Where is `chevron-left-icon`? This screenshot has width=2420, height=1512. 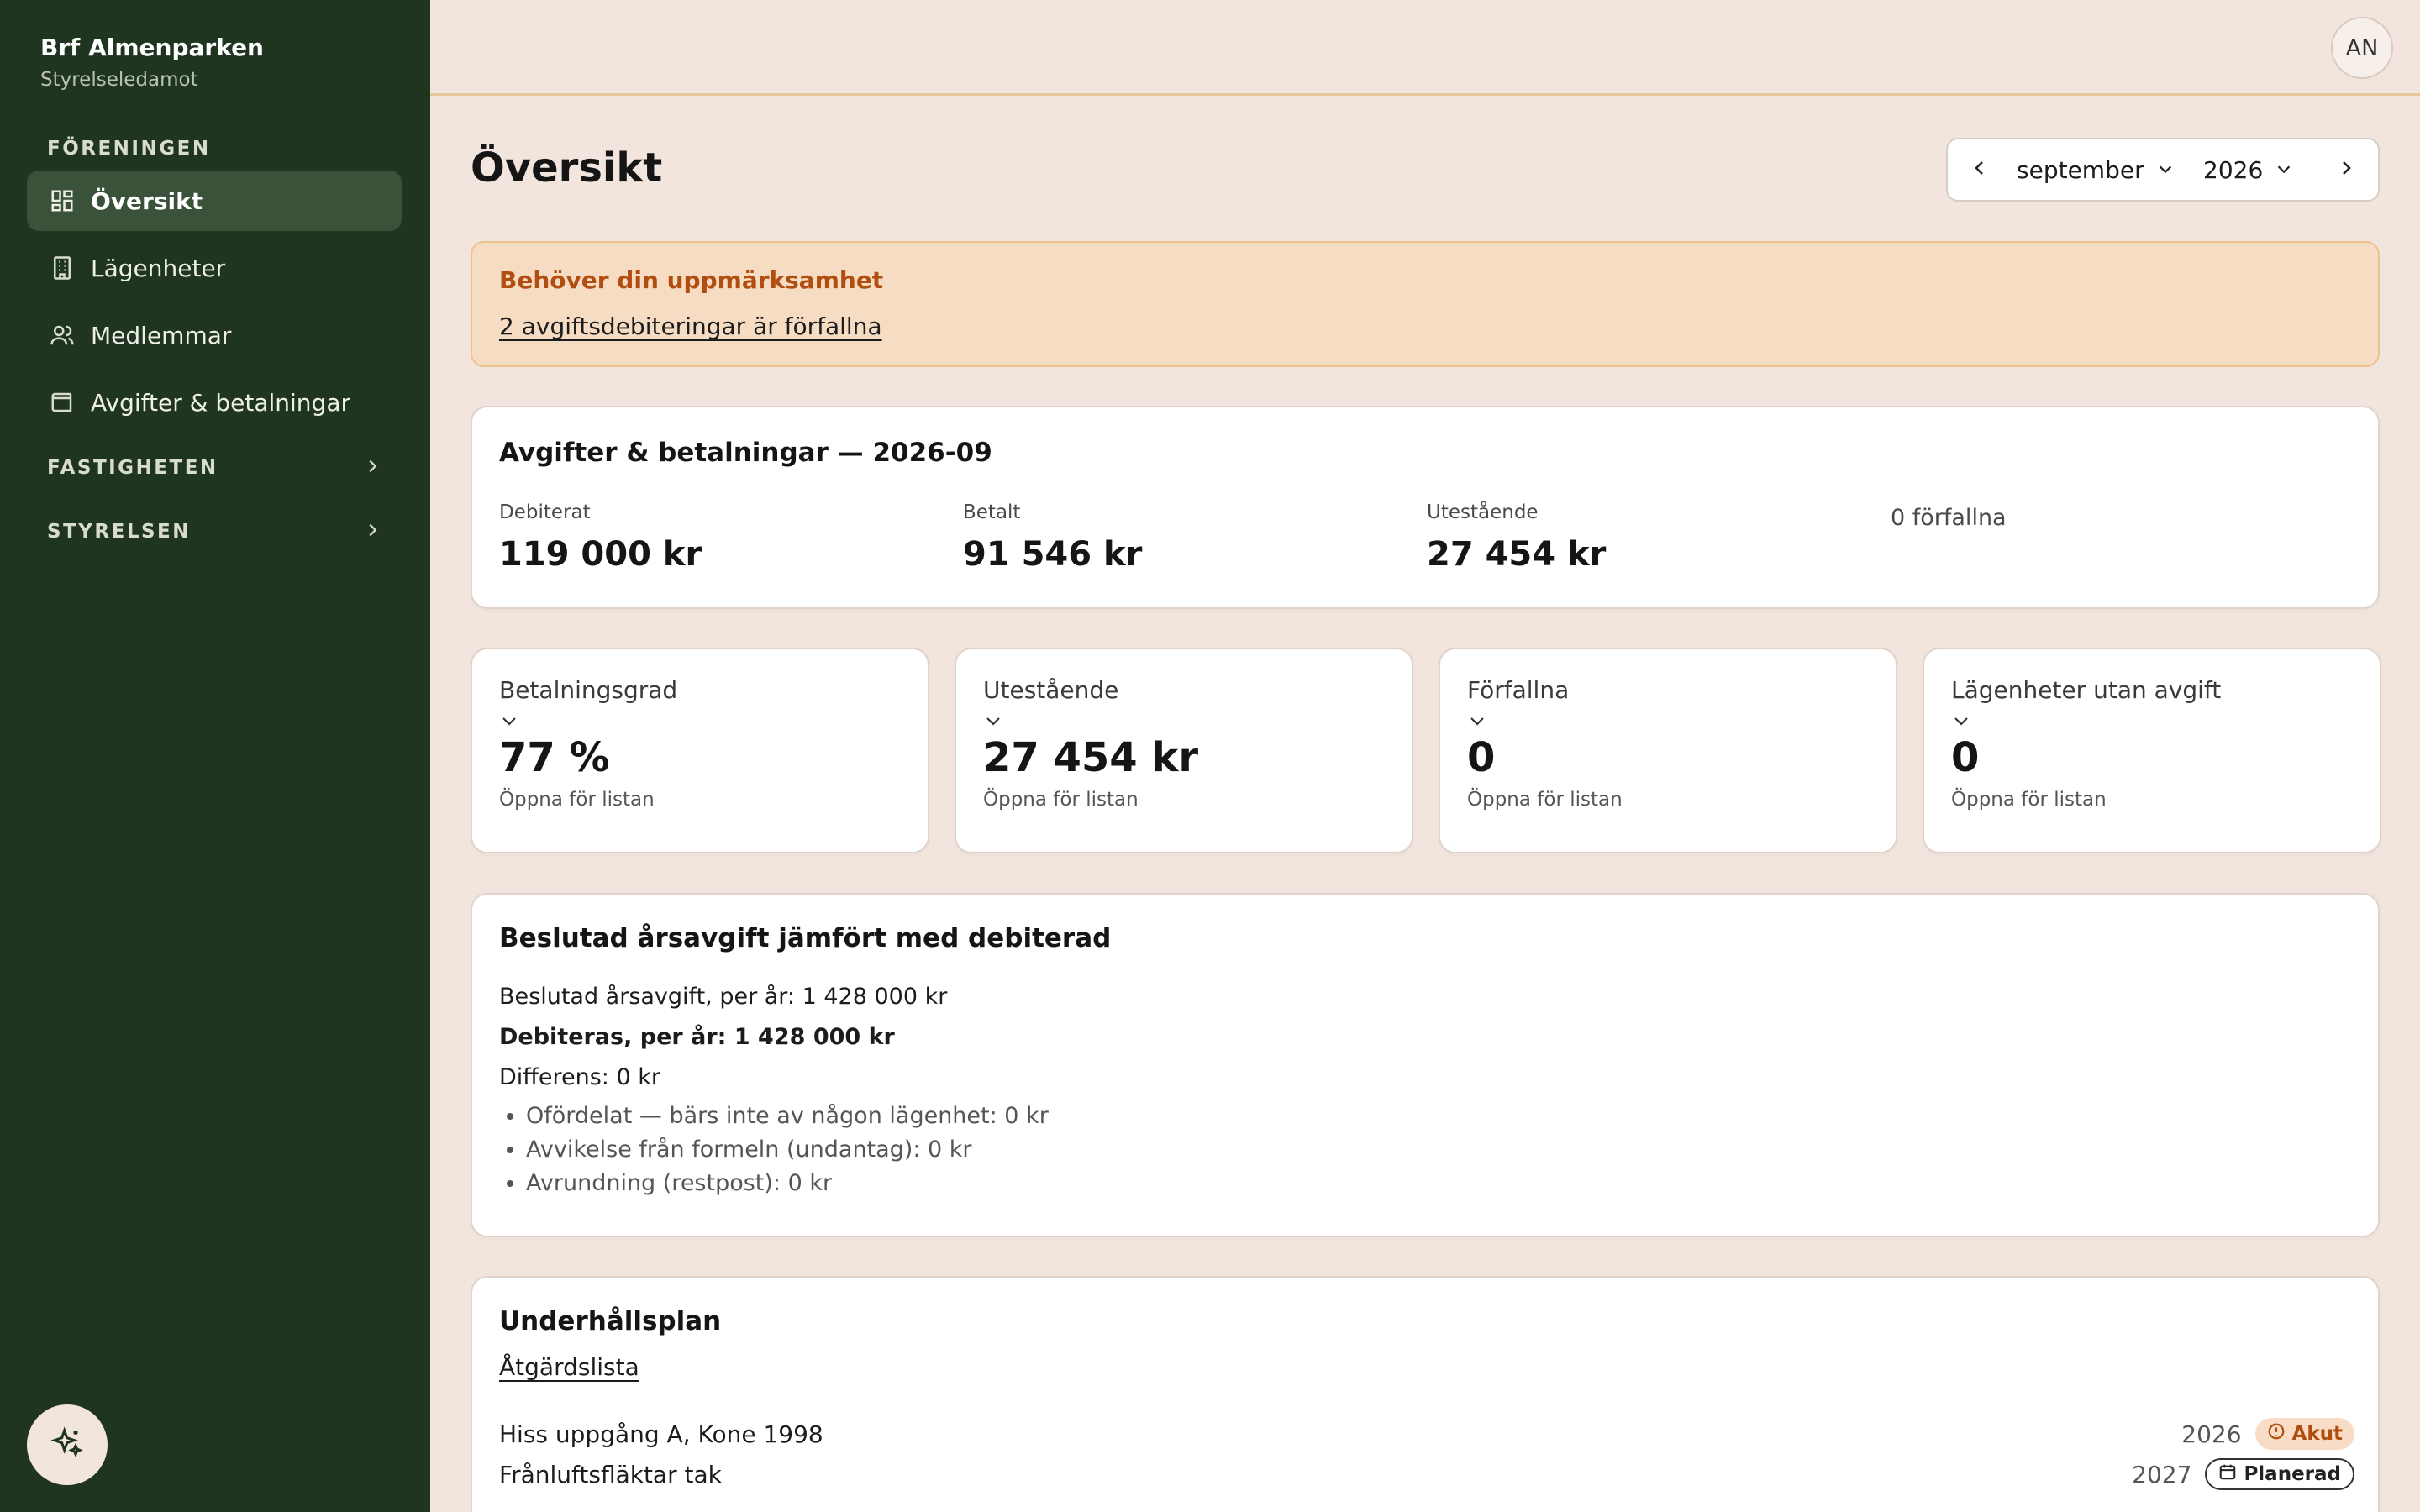
chevron-left-icon is located at coordinates (1980, 169).